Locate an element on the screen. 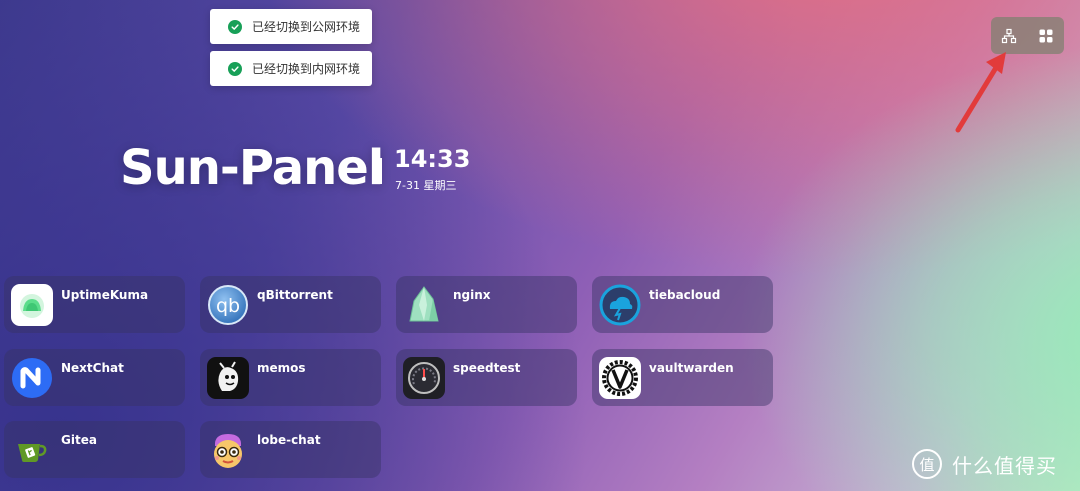  vaultwarden-icon is located at coordinates (620, 378).